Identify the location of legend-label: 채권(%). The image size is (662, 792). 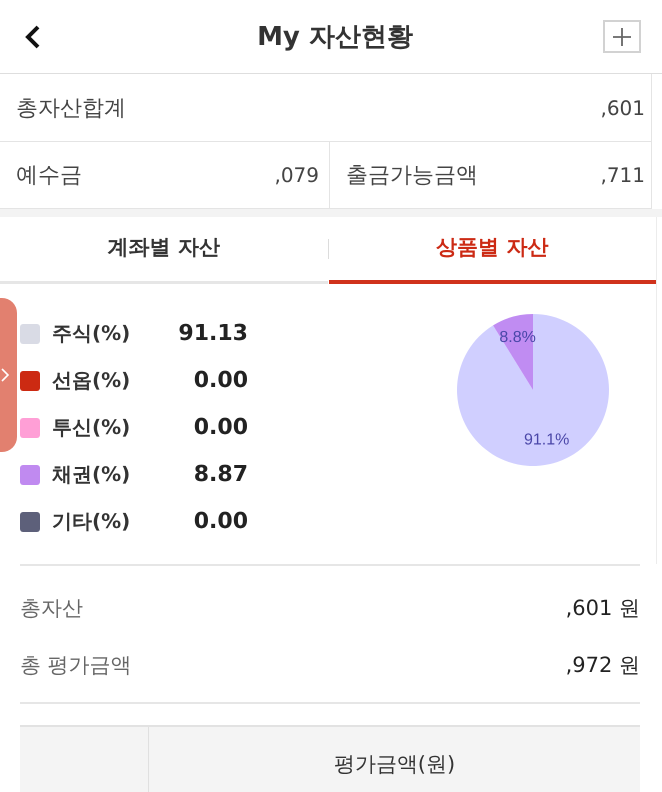
(91, 474).